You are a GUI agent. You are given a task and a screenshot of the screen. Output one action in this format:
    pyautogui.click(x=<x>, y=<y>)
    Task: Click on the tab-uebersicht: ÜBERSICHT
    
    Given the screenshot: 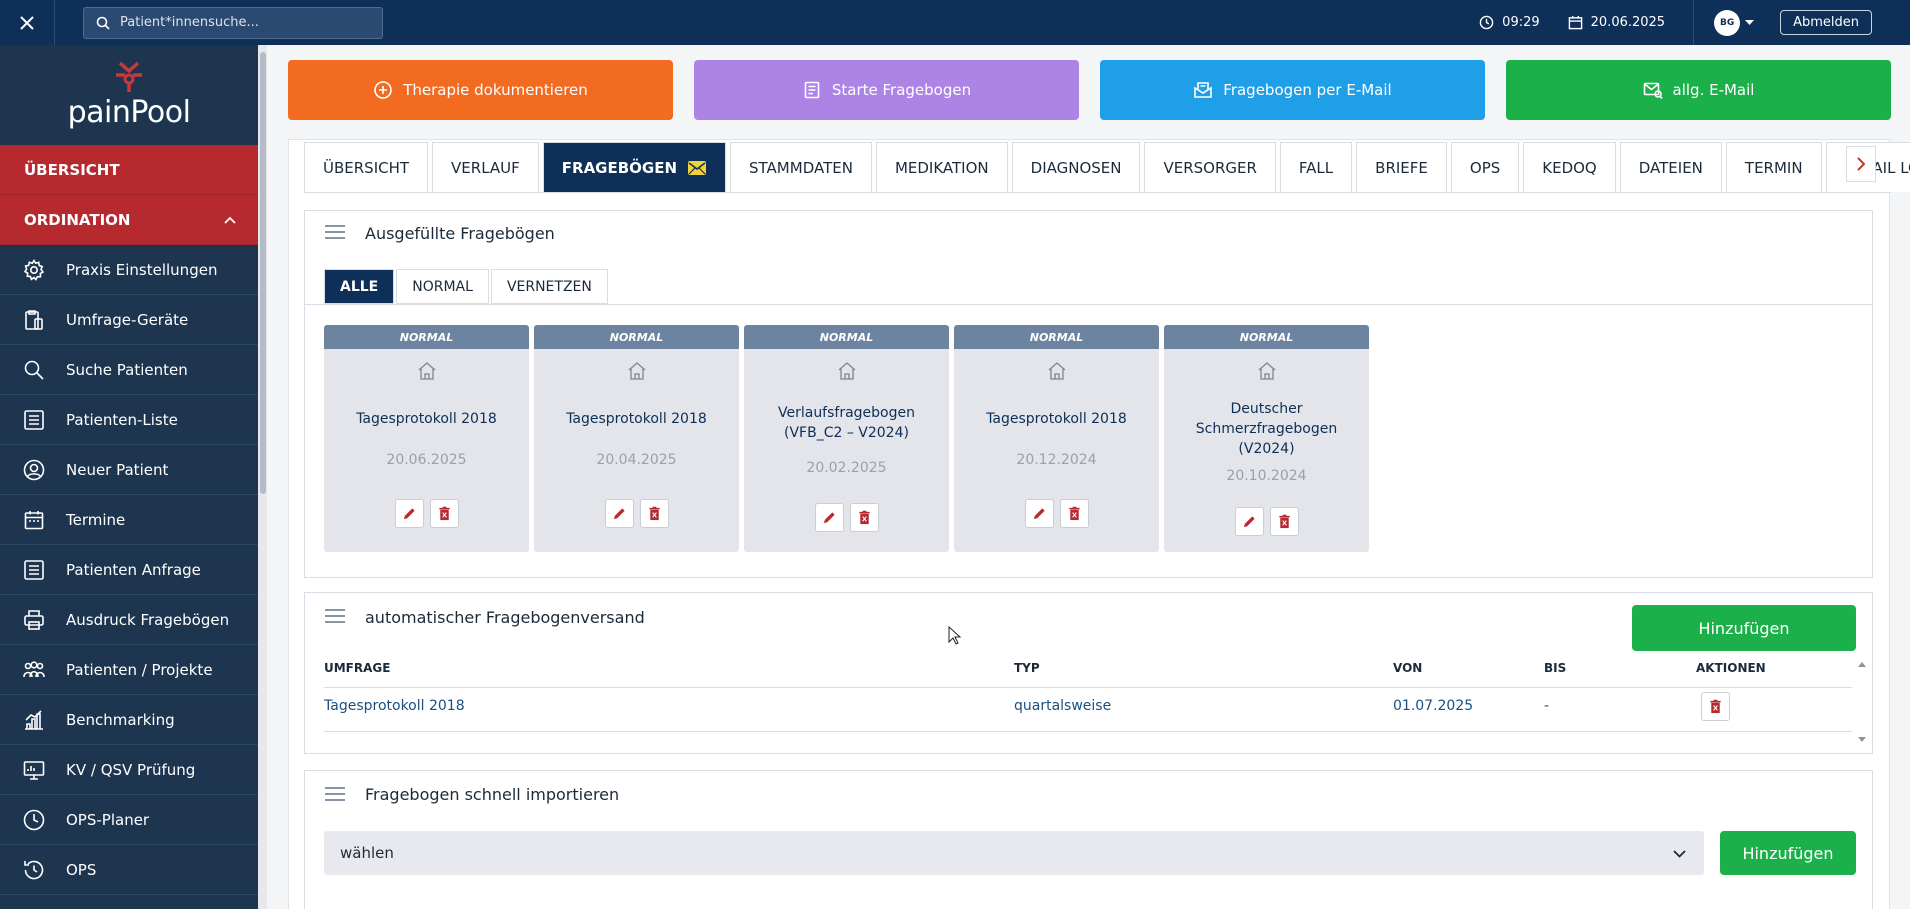 What is the action you would take?
    pyautogui.click(x=366, y=167)
    